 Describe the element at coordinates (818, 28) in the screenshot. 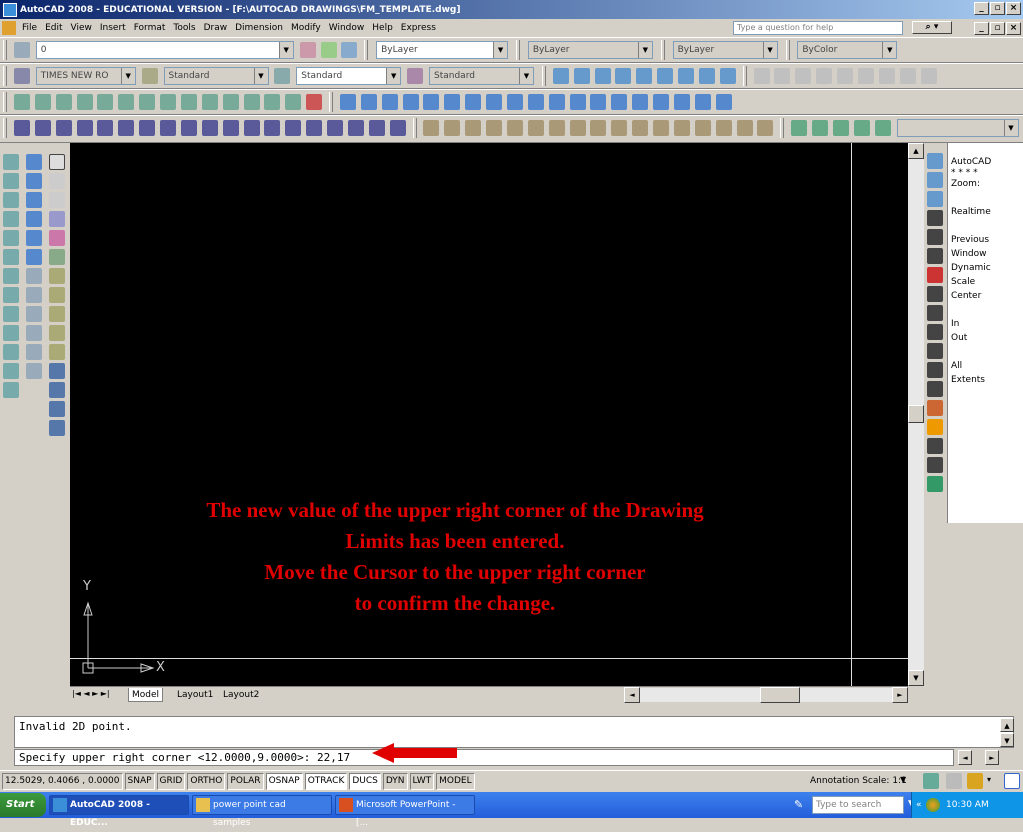

I see `help-search-input: Type a question for help` at that location.